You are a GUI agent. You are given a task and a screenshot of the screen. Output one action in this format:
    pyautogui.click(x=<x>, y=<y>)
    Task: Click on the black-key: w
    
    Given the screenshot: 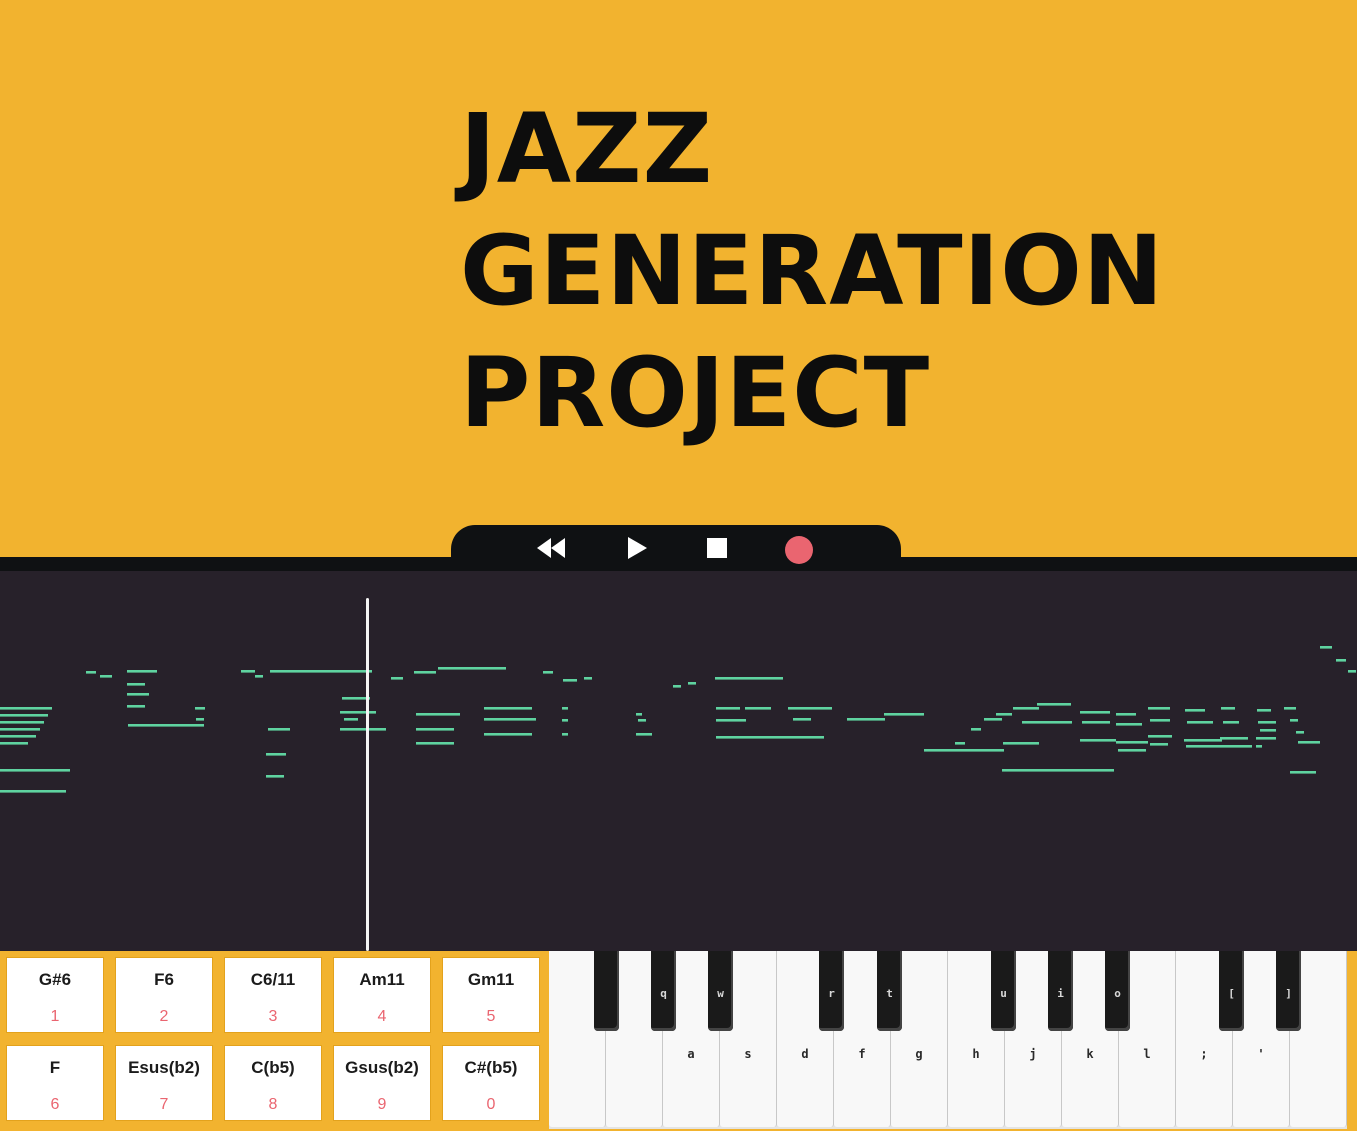 What is the action you would take?
    pyautogui.click(x=720, y=991)
    